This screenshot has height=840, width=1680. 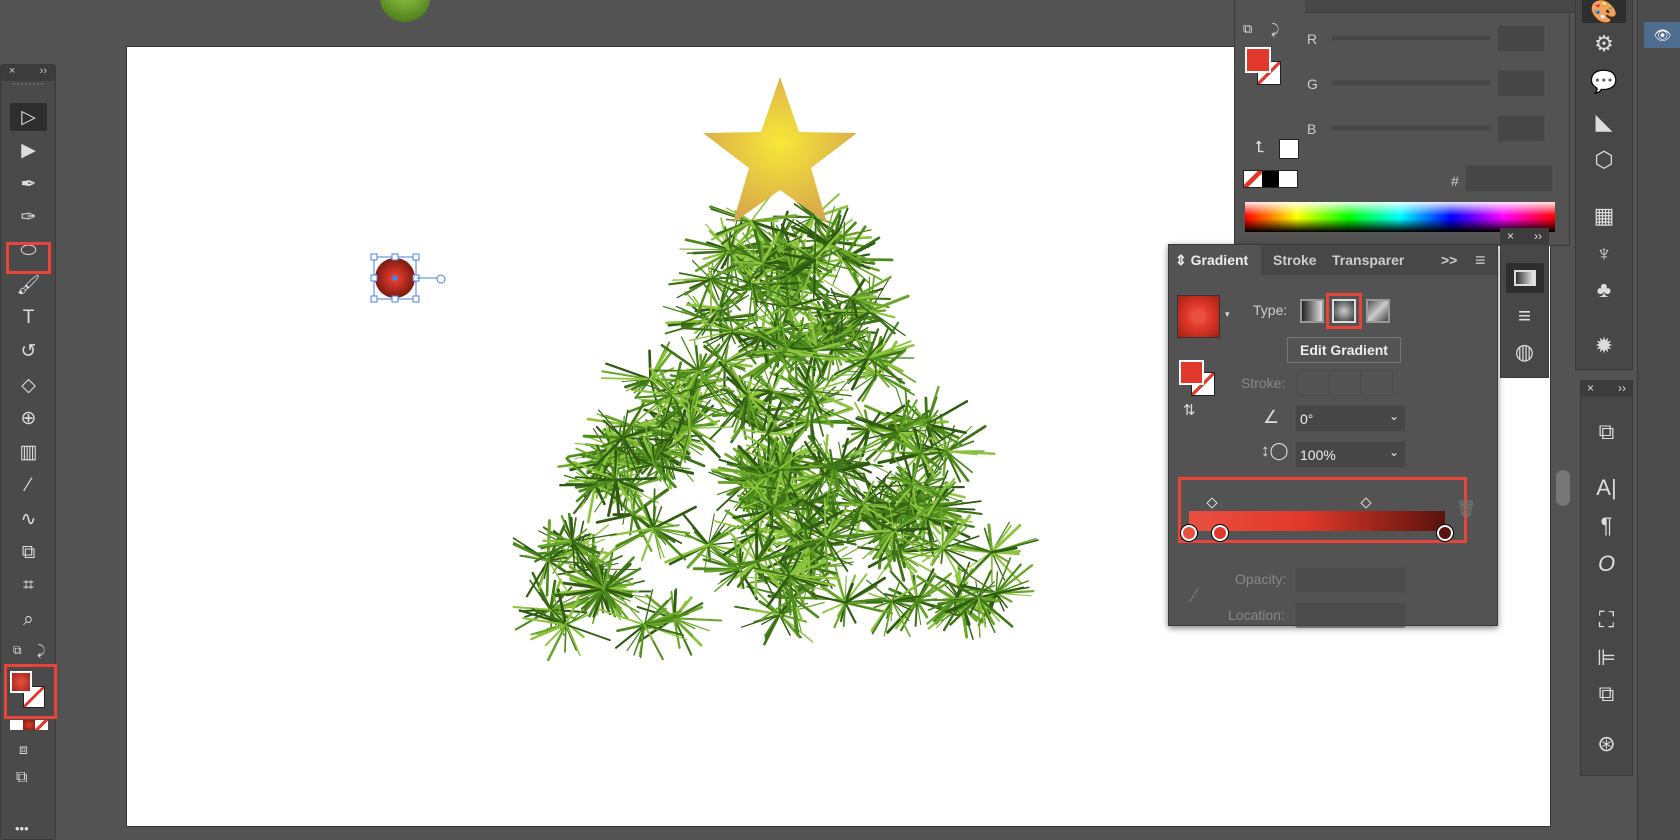 I want to click on screen-mode-icon: ⧉, so click(x=21, y=778).